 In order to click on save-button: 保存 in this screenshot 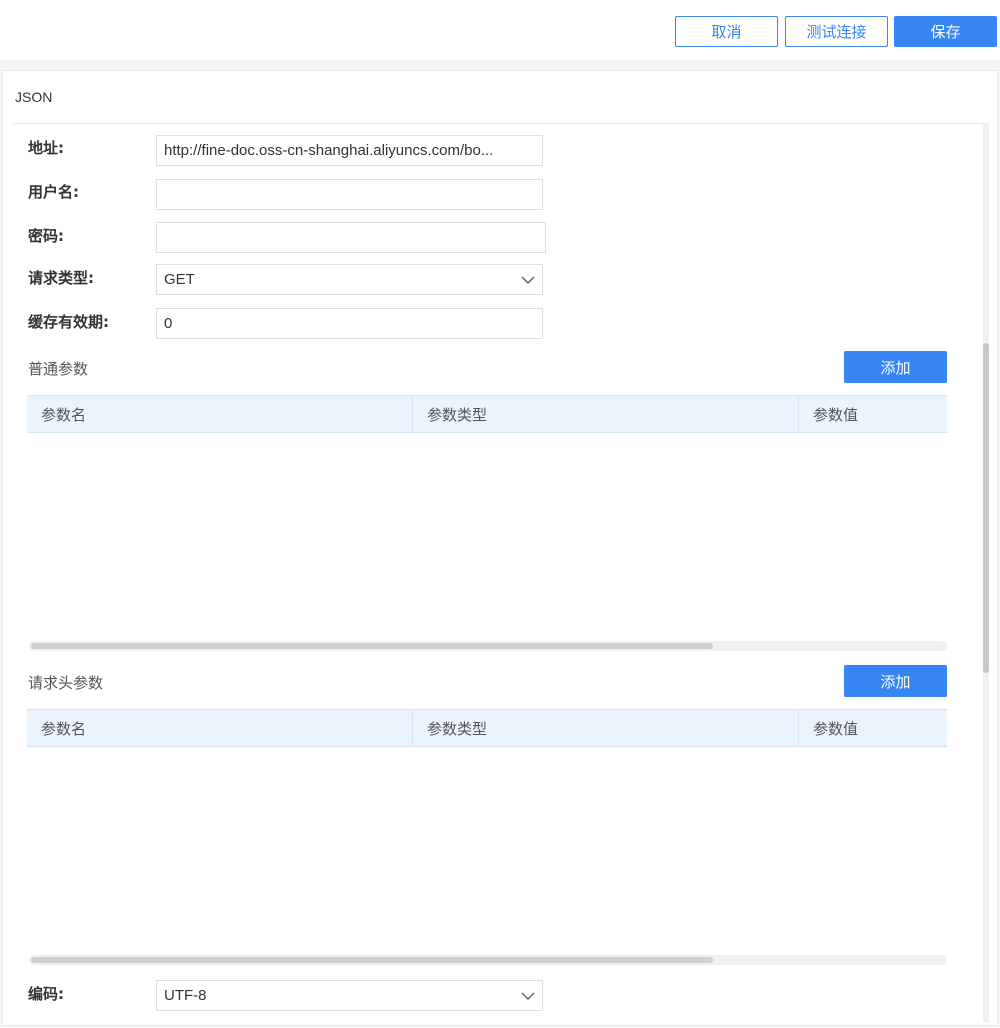, I will do `click(945, 31)`.